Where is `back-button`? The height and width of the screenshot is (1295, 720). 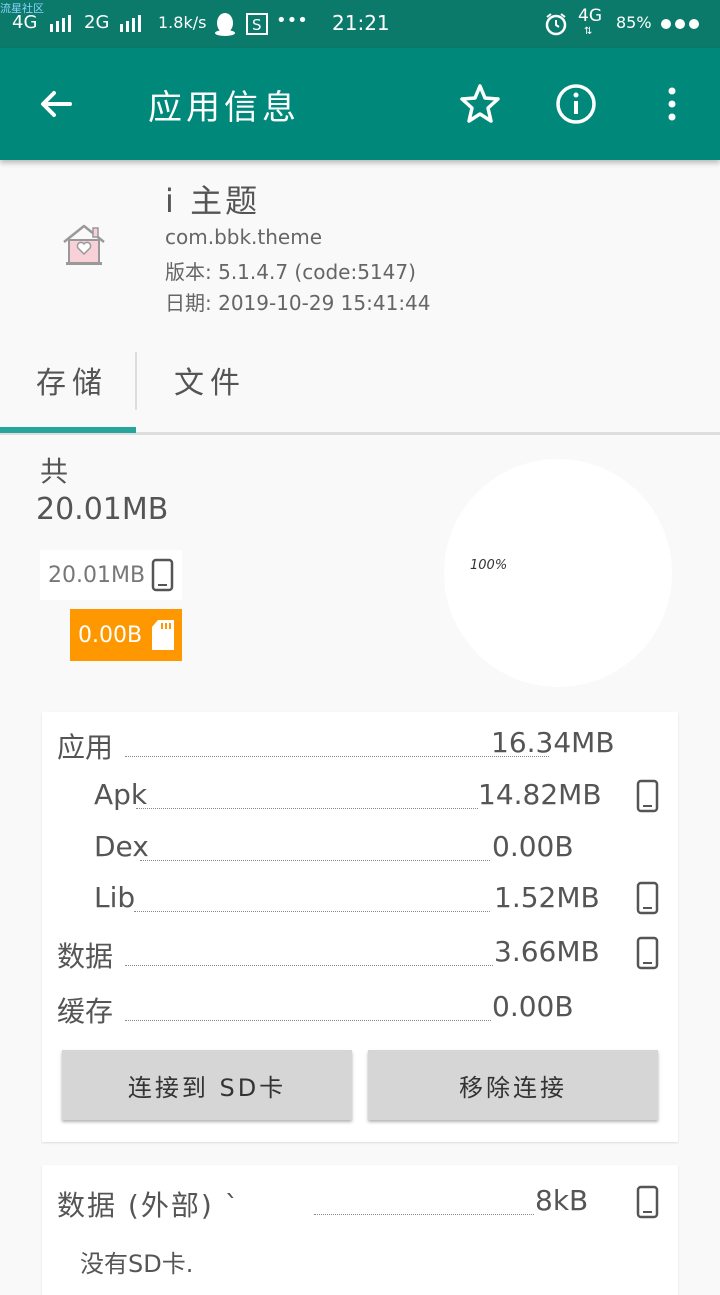
back-button is located at coordinates (56, 104).